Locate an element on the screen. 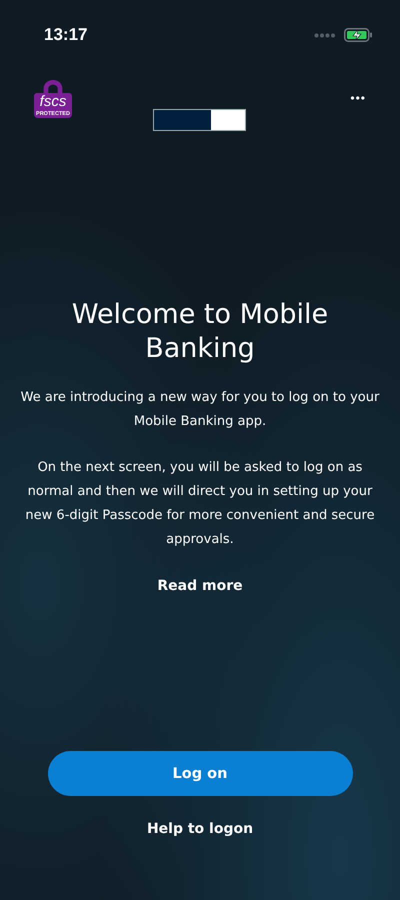  signal-icon is located at coordinates (325, 35).